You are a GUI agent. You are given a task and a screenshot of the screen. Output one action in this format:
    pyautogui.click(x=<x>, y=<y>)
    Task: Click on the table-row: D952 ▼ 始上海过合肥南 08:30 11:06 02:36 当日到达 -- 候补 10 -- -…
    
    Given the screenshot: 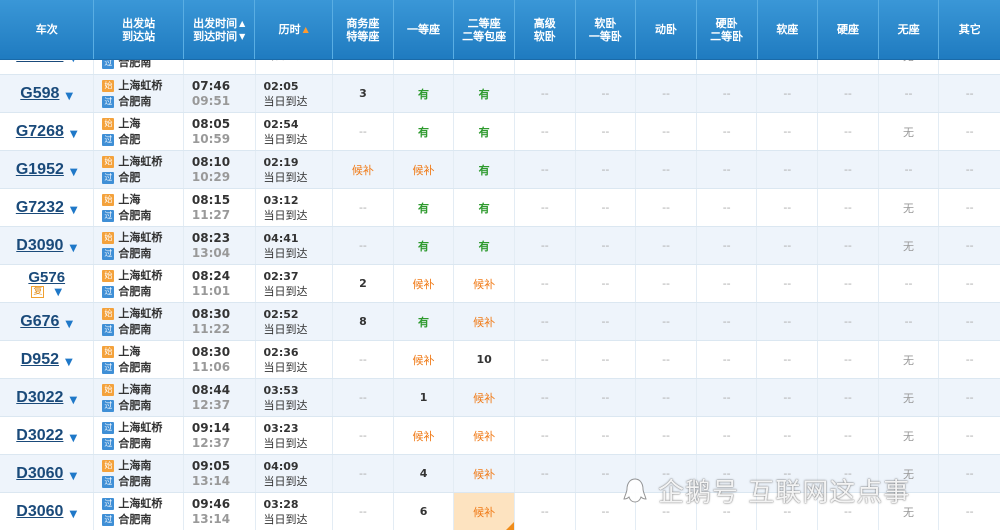 What is the action you would take?
    pyautogui.click(x=500, y=360)
    